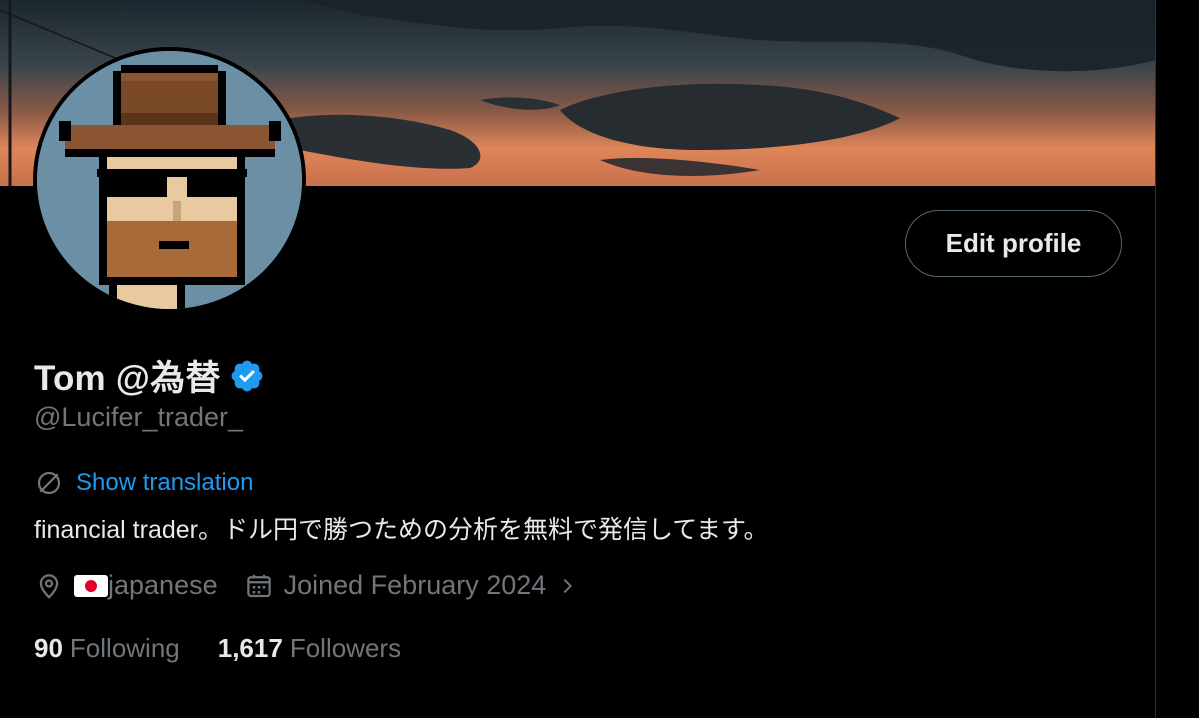 This screenshot has height=718, width=1199. I want to click on verified-badge-icon, so click(247, 376).